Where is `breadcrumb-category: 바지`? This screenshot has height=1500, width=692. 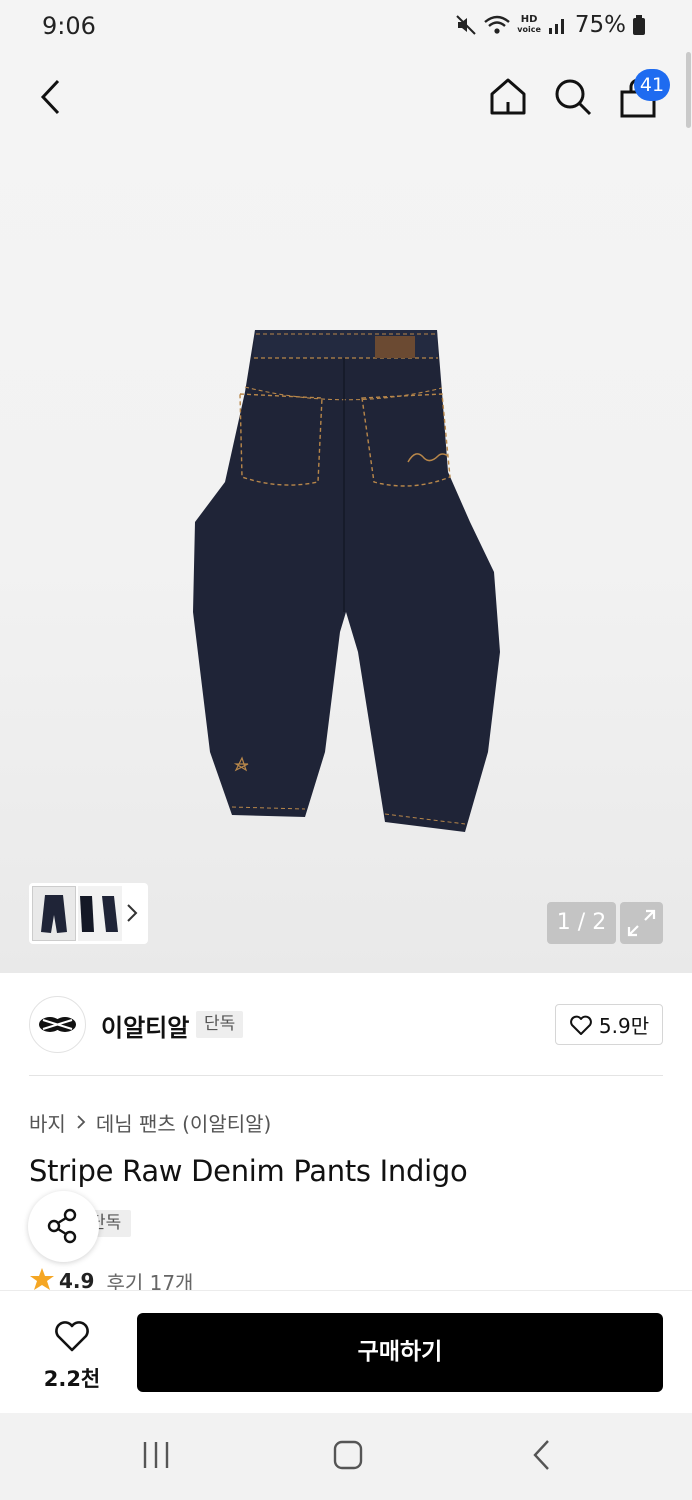
breadcrumb-category: 바지 is located at coordinates (47, 1122).